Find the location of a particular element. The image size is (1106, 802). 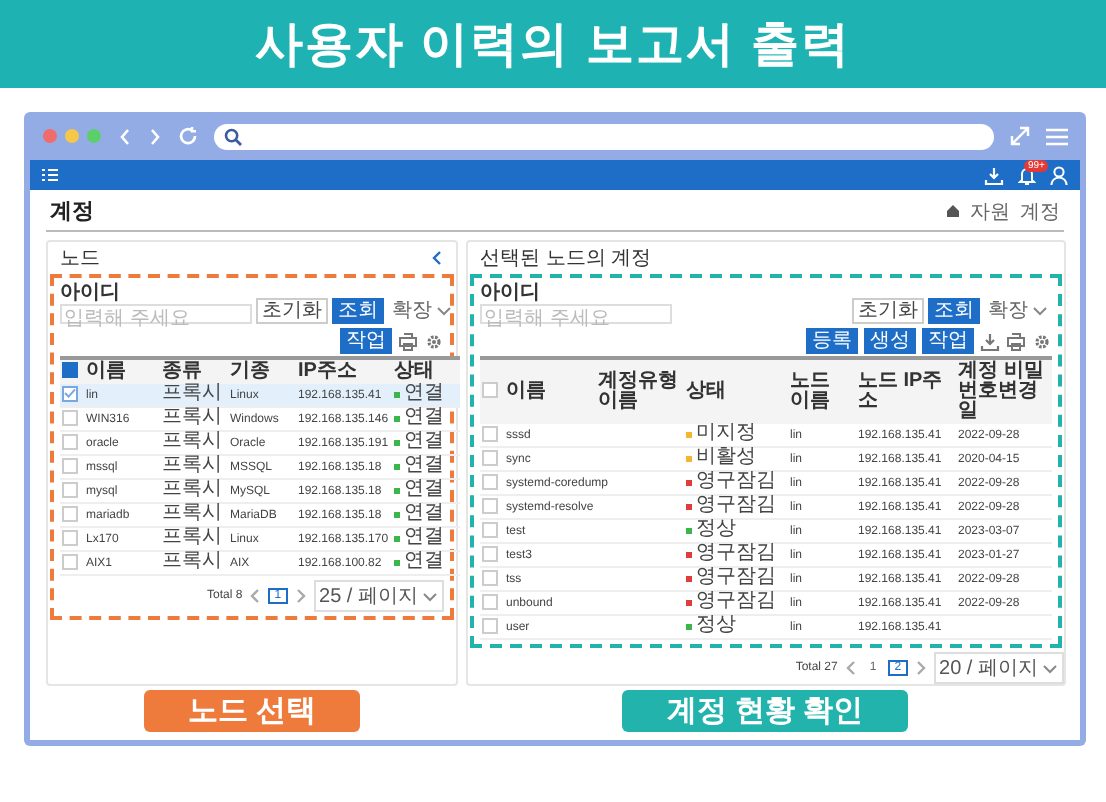

window-controls-icon is located at coordinates (72, 136).